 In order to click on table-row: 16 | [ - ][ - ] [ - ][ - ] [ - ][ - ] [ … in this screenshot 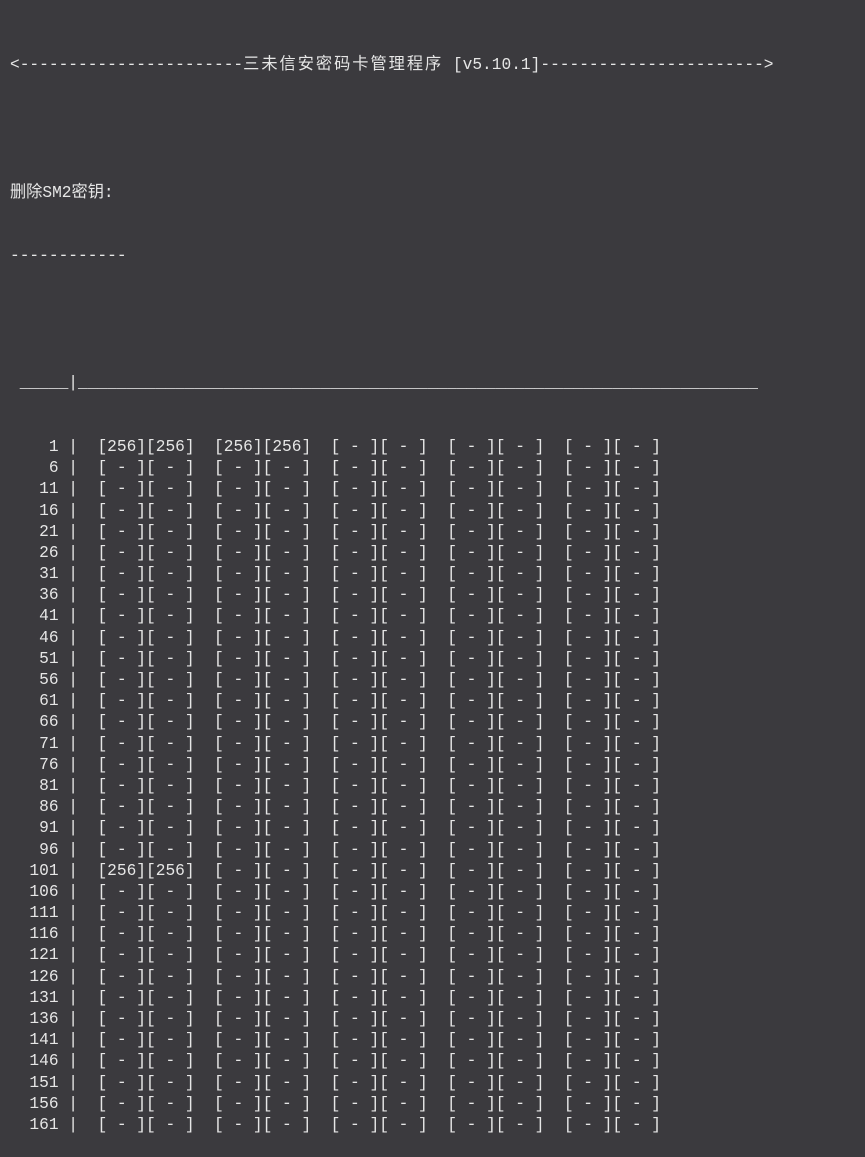, I will do `click(392, 511)`.